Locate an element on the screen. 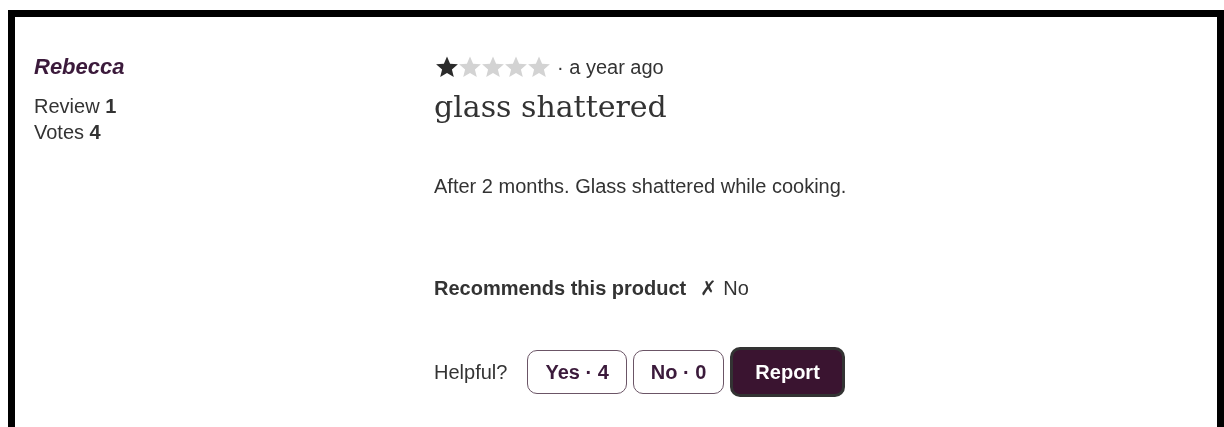 This screenshot has width=1224, height=427. review-time: · a year ago is located at coordinates (610, 67).